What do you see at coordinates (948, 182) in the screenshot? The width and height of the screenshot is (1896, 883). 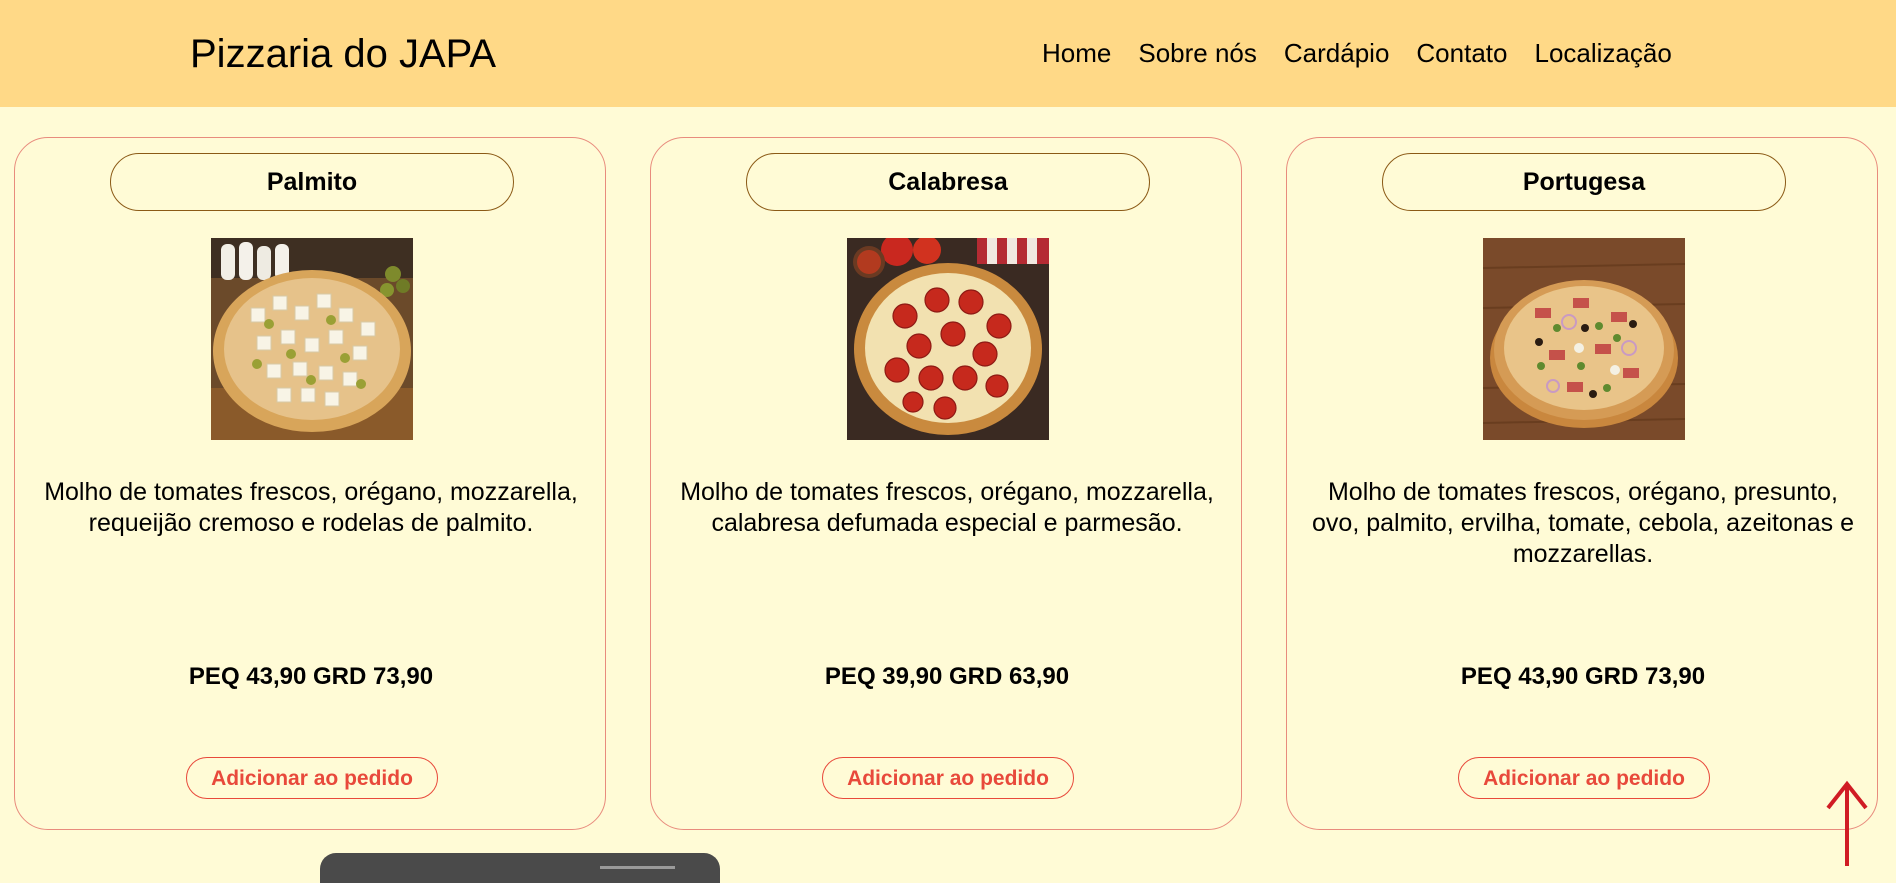 I see `product-title: Calabresa` at bounding box center [948, 182].